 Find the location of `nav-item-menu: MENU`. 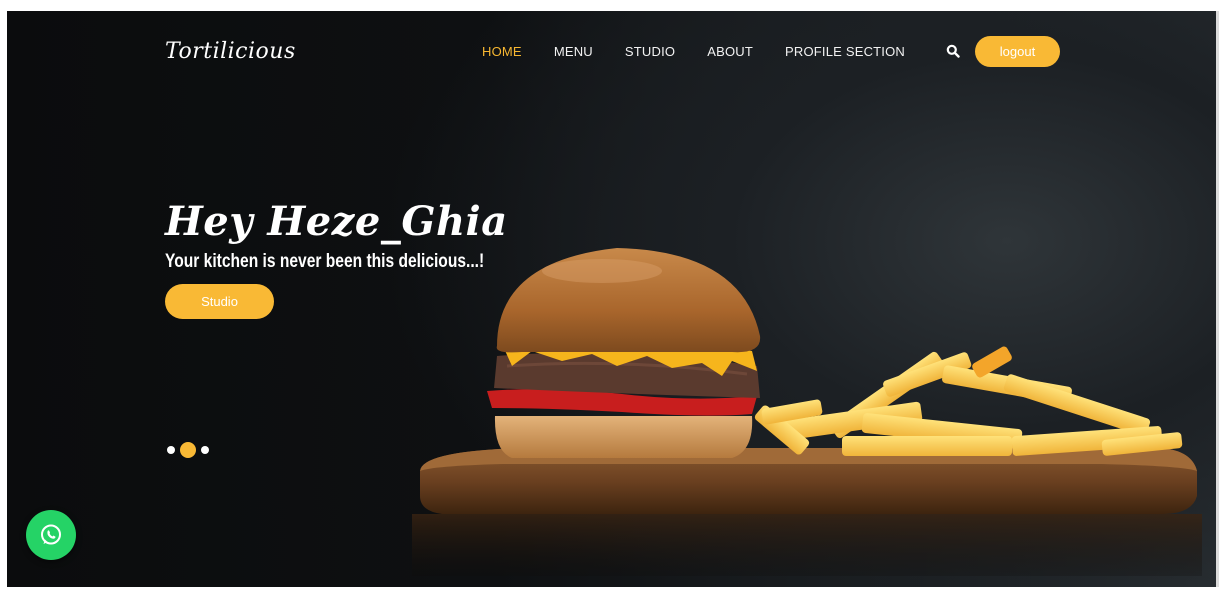

nav-item-menu: MENU is located at coordinates (573, 51).